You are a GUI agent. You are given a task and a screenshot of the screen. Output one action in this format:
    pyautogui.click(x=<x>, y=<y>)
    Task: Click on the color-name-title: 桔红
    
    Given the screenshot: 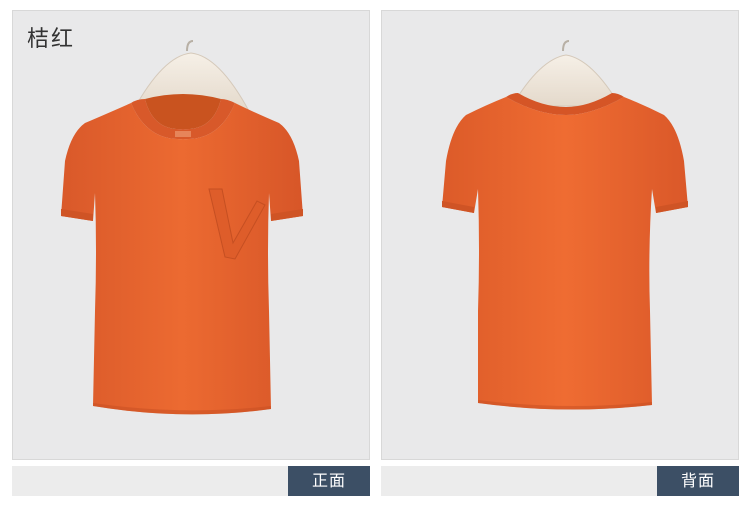 What is the action you would take?
    pyautogui.click(x=51, y=39)
    